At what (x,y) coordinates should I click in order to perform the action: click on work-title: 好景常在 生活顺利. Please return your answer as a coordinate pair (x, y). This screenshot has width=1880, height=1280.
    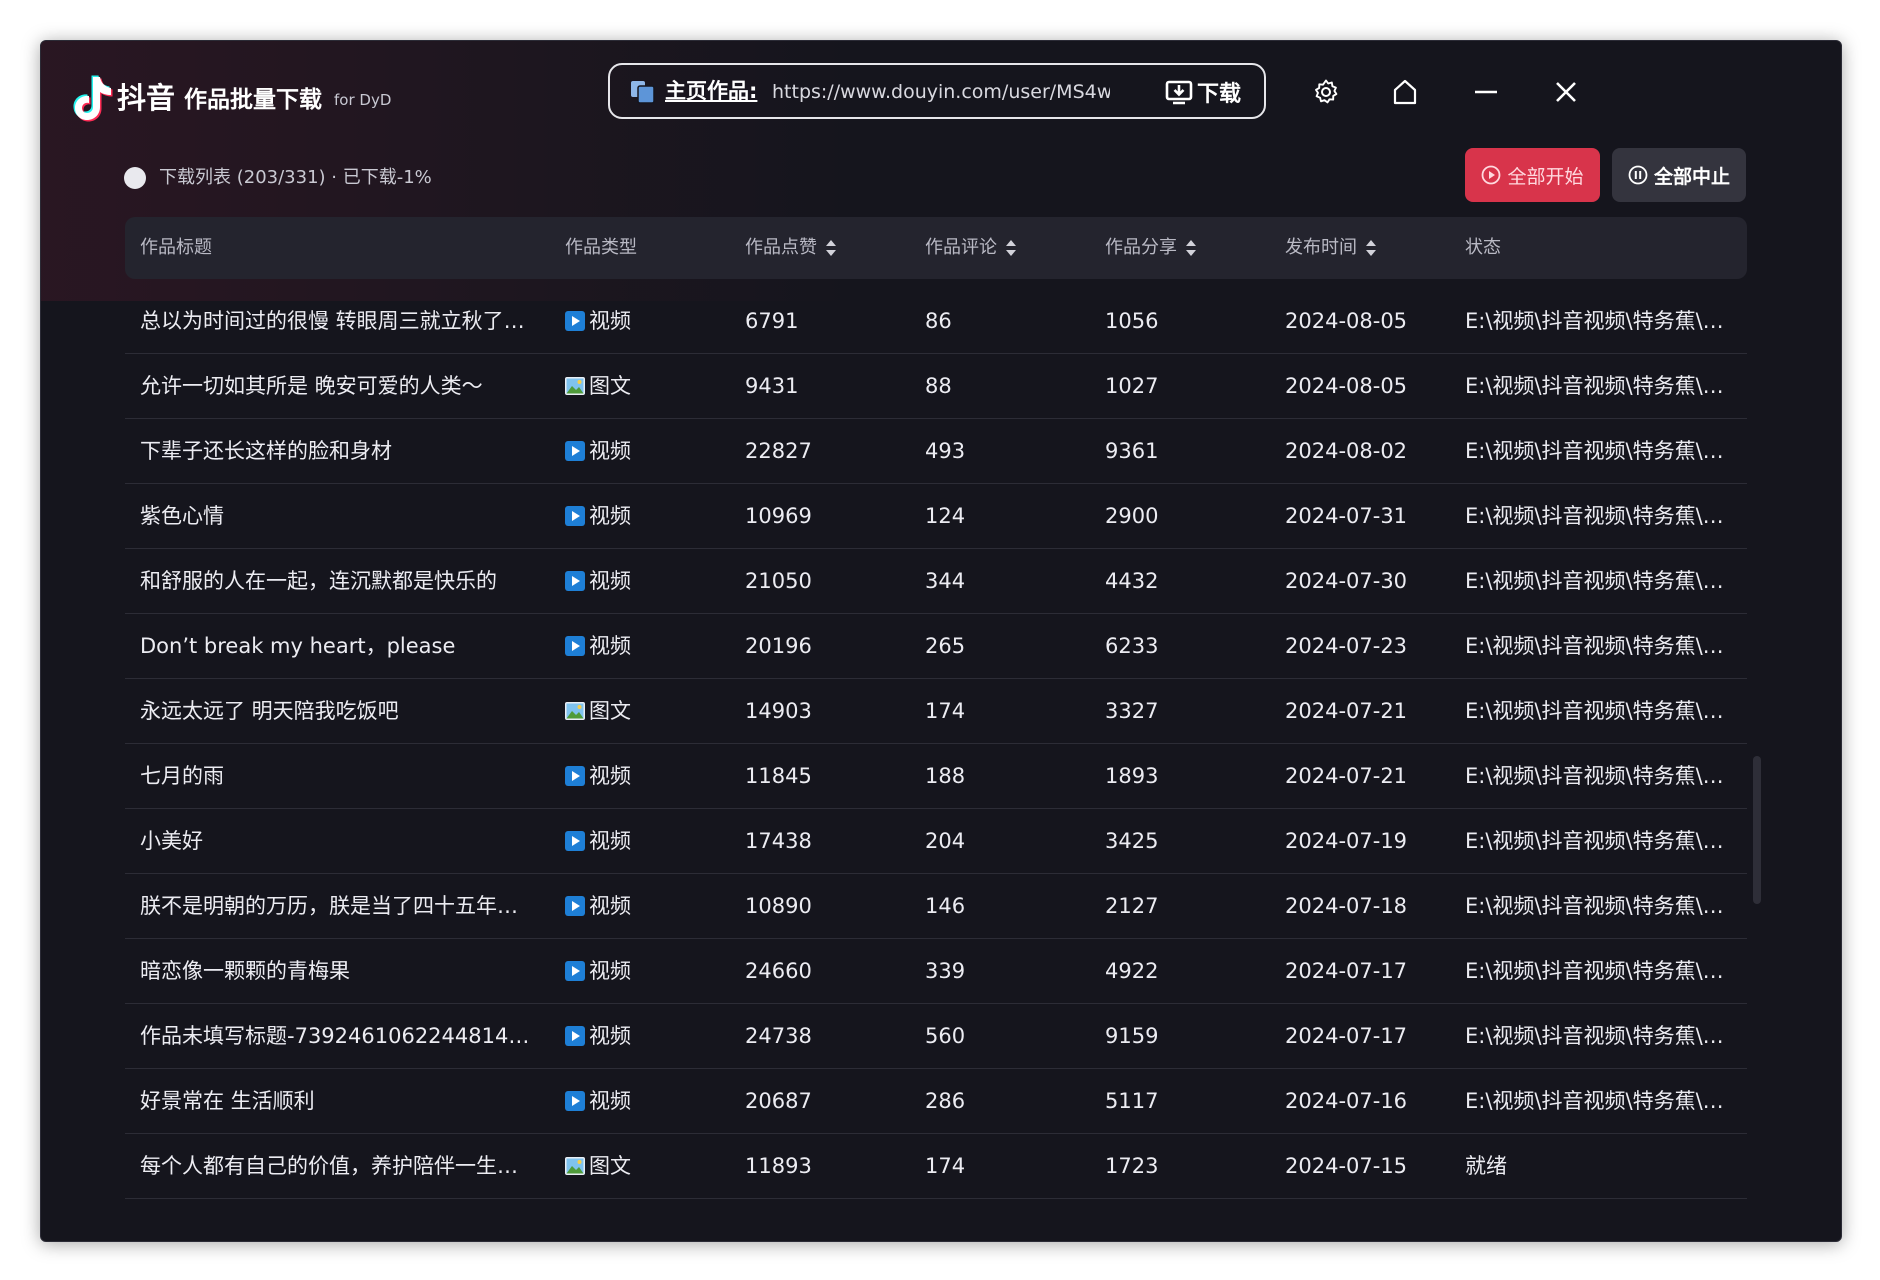
    Looking at the image, I should click on (227, 1101).